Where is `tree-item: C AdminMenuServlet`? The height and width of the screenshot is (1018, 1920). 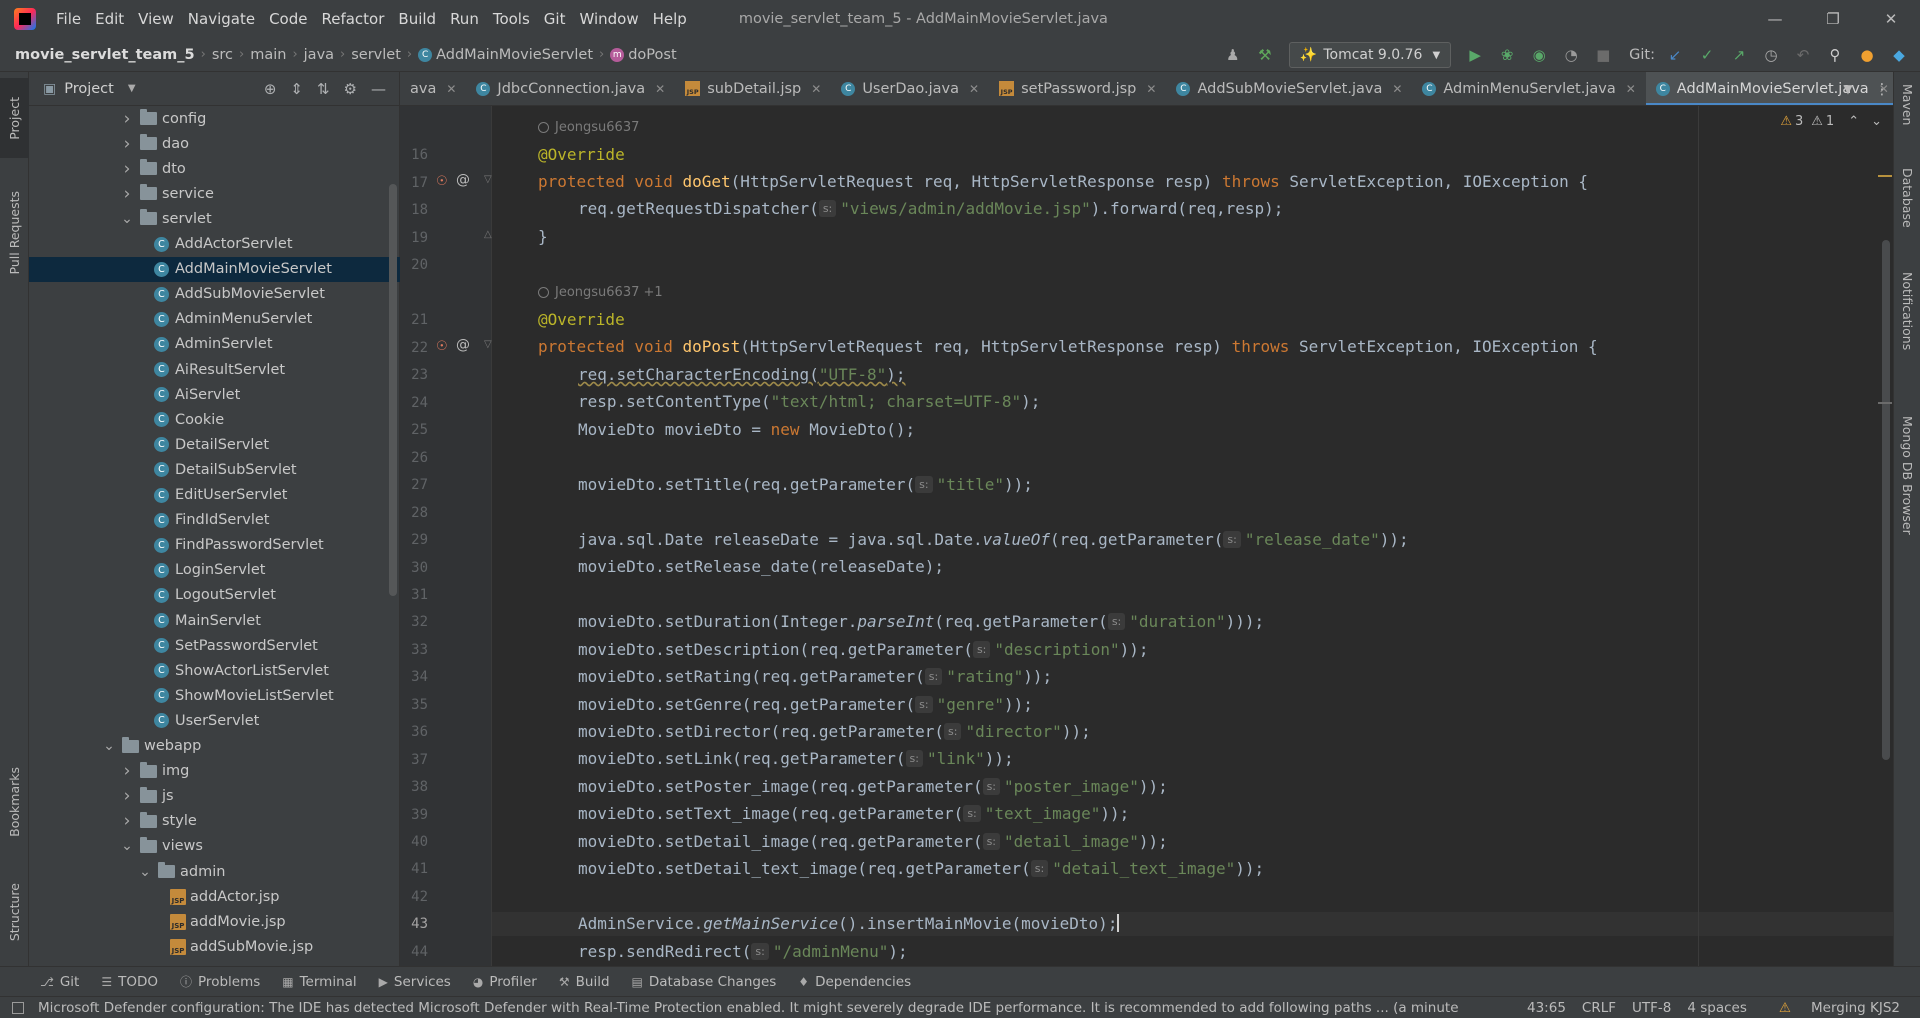 tree-item: C AdminMenuServlet is located at coordinates (214, 319).